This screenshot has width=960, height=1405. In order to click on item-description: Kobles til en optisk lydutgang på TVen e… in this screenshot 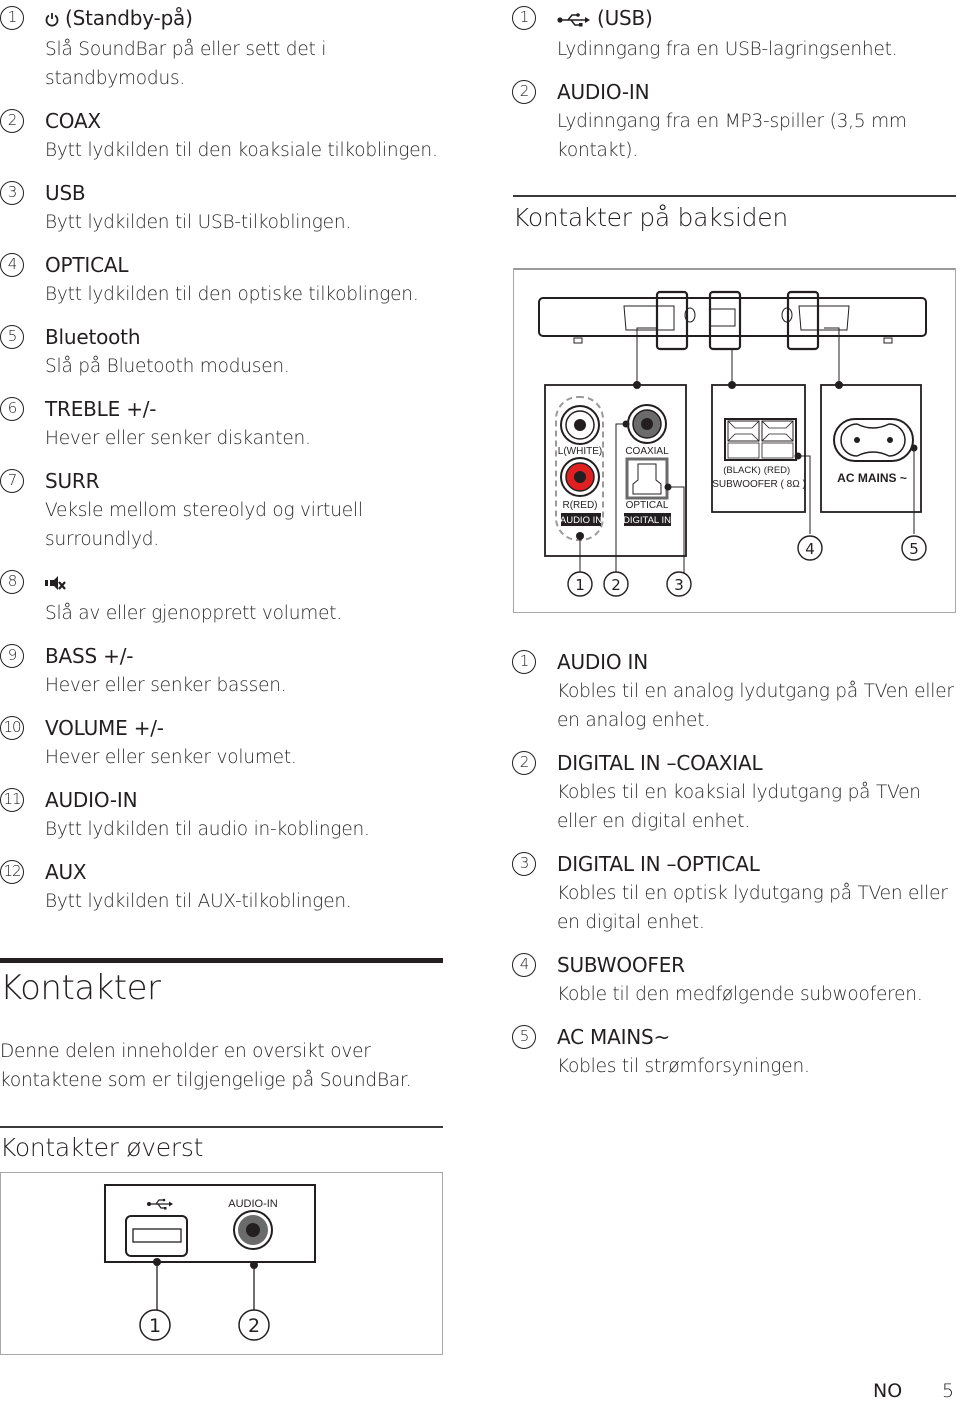, I will do `click(752, 908)`.